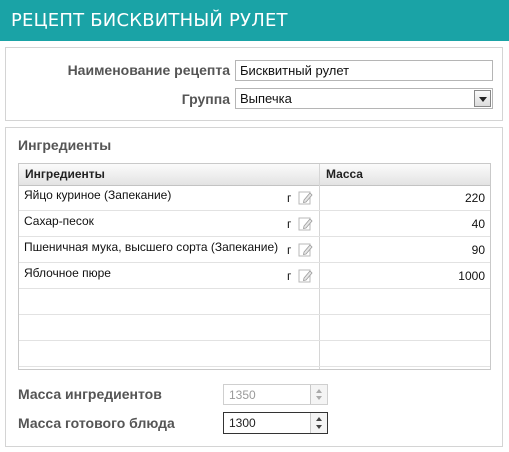  What do you see at coordinates (364, 98) in the screenshot?
I see `group-select: Выпечка` at bounding box center [364, 98].